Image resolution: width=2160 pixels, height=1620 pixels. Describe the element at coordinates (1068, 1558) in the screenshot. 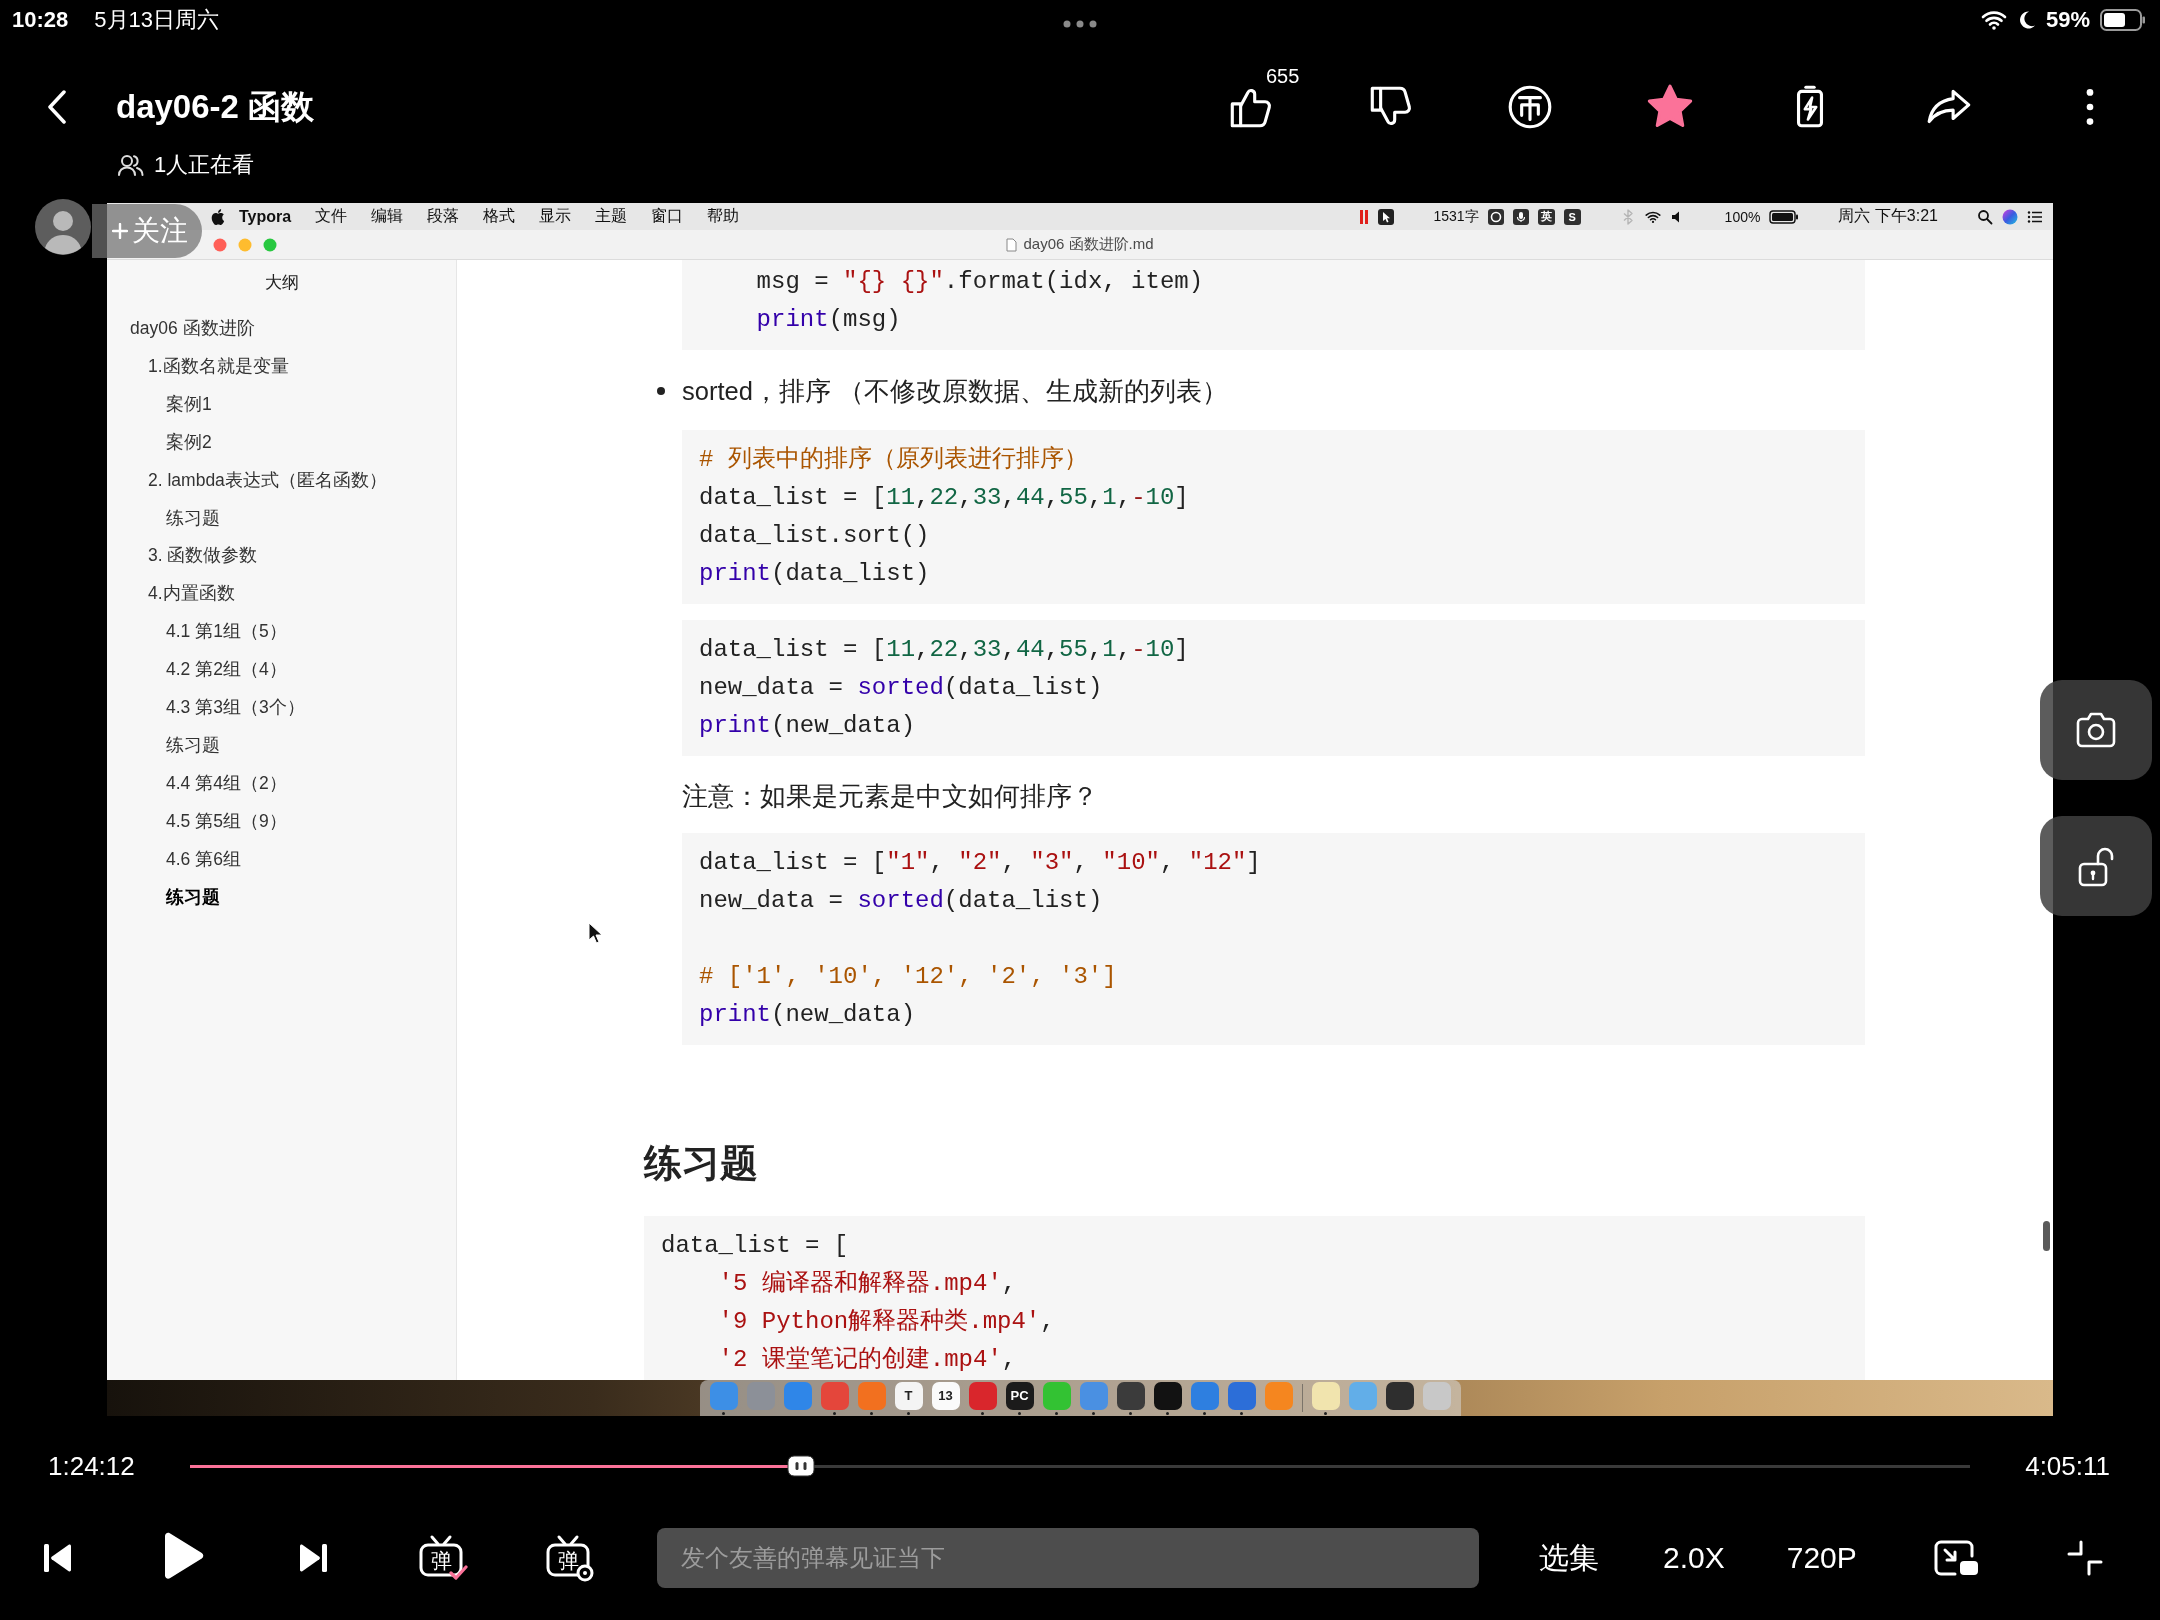

I see `danmaku-input: 发个友善的弹幕见证当下` at that location.